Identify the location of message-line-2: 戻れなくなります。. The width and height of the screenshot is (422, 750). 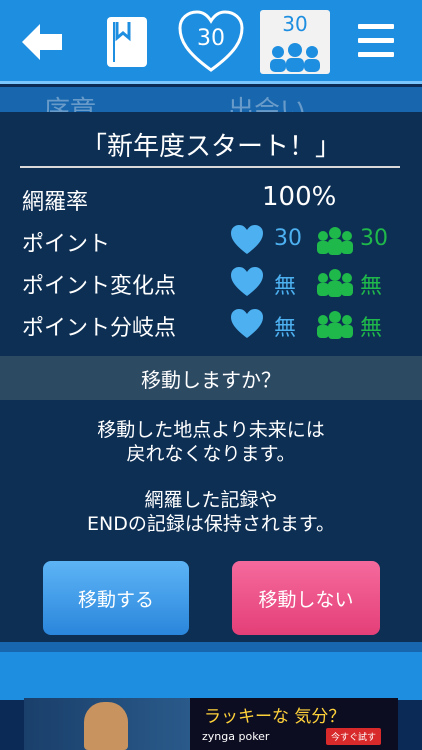
(211, 454).